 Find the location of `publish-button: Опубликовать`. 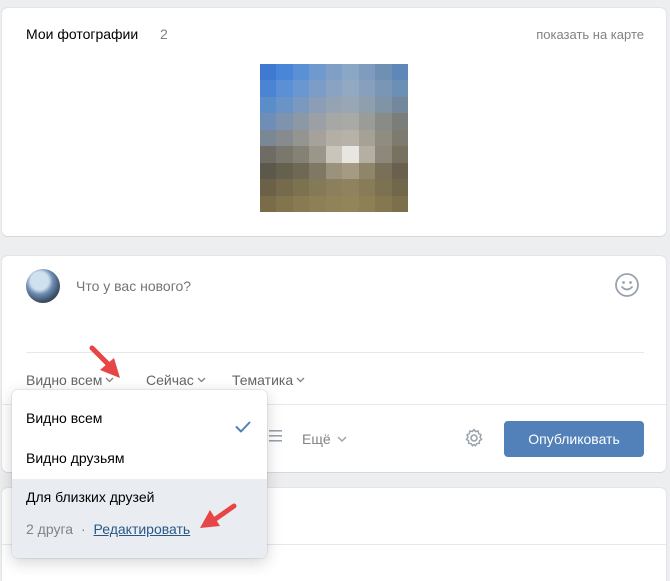

publish-button: Опубликовать is located at coordinates (574, 439).